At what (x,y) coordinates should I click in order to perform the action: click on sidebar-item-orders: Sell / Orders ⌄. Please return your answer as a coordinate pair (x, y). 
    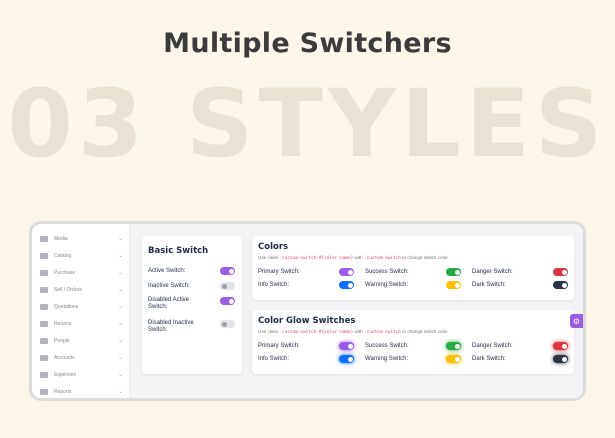
    Looking at the image, I should click on (80, 289).